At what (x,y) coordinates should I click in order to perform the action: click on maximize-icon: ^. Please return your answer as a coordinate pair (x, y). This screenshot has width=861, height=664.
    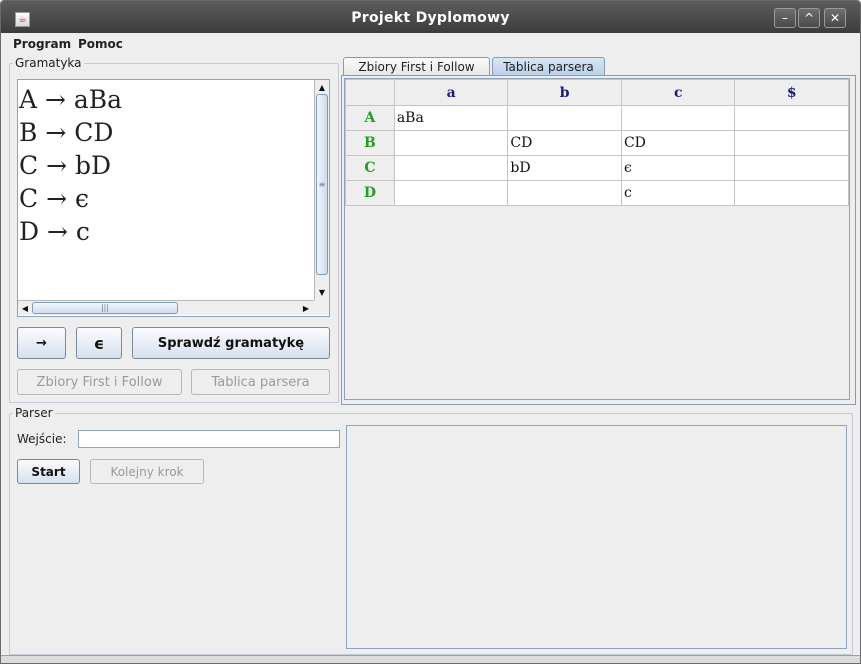
    Looking at the image, I should click on (809, 18).